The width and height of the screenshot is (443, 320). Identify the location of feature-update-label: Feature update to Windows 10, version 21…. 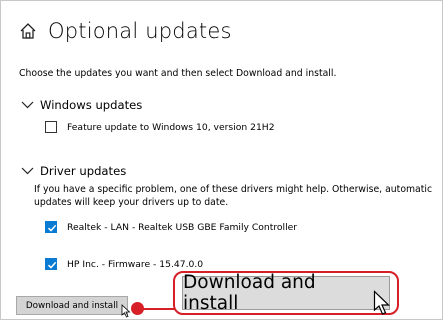
(171, 127).